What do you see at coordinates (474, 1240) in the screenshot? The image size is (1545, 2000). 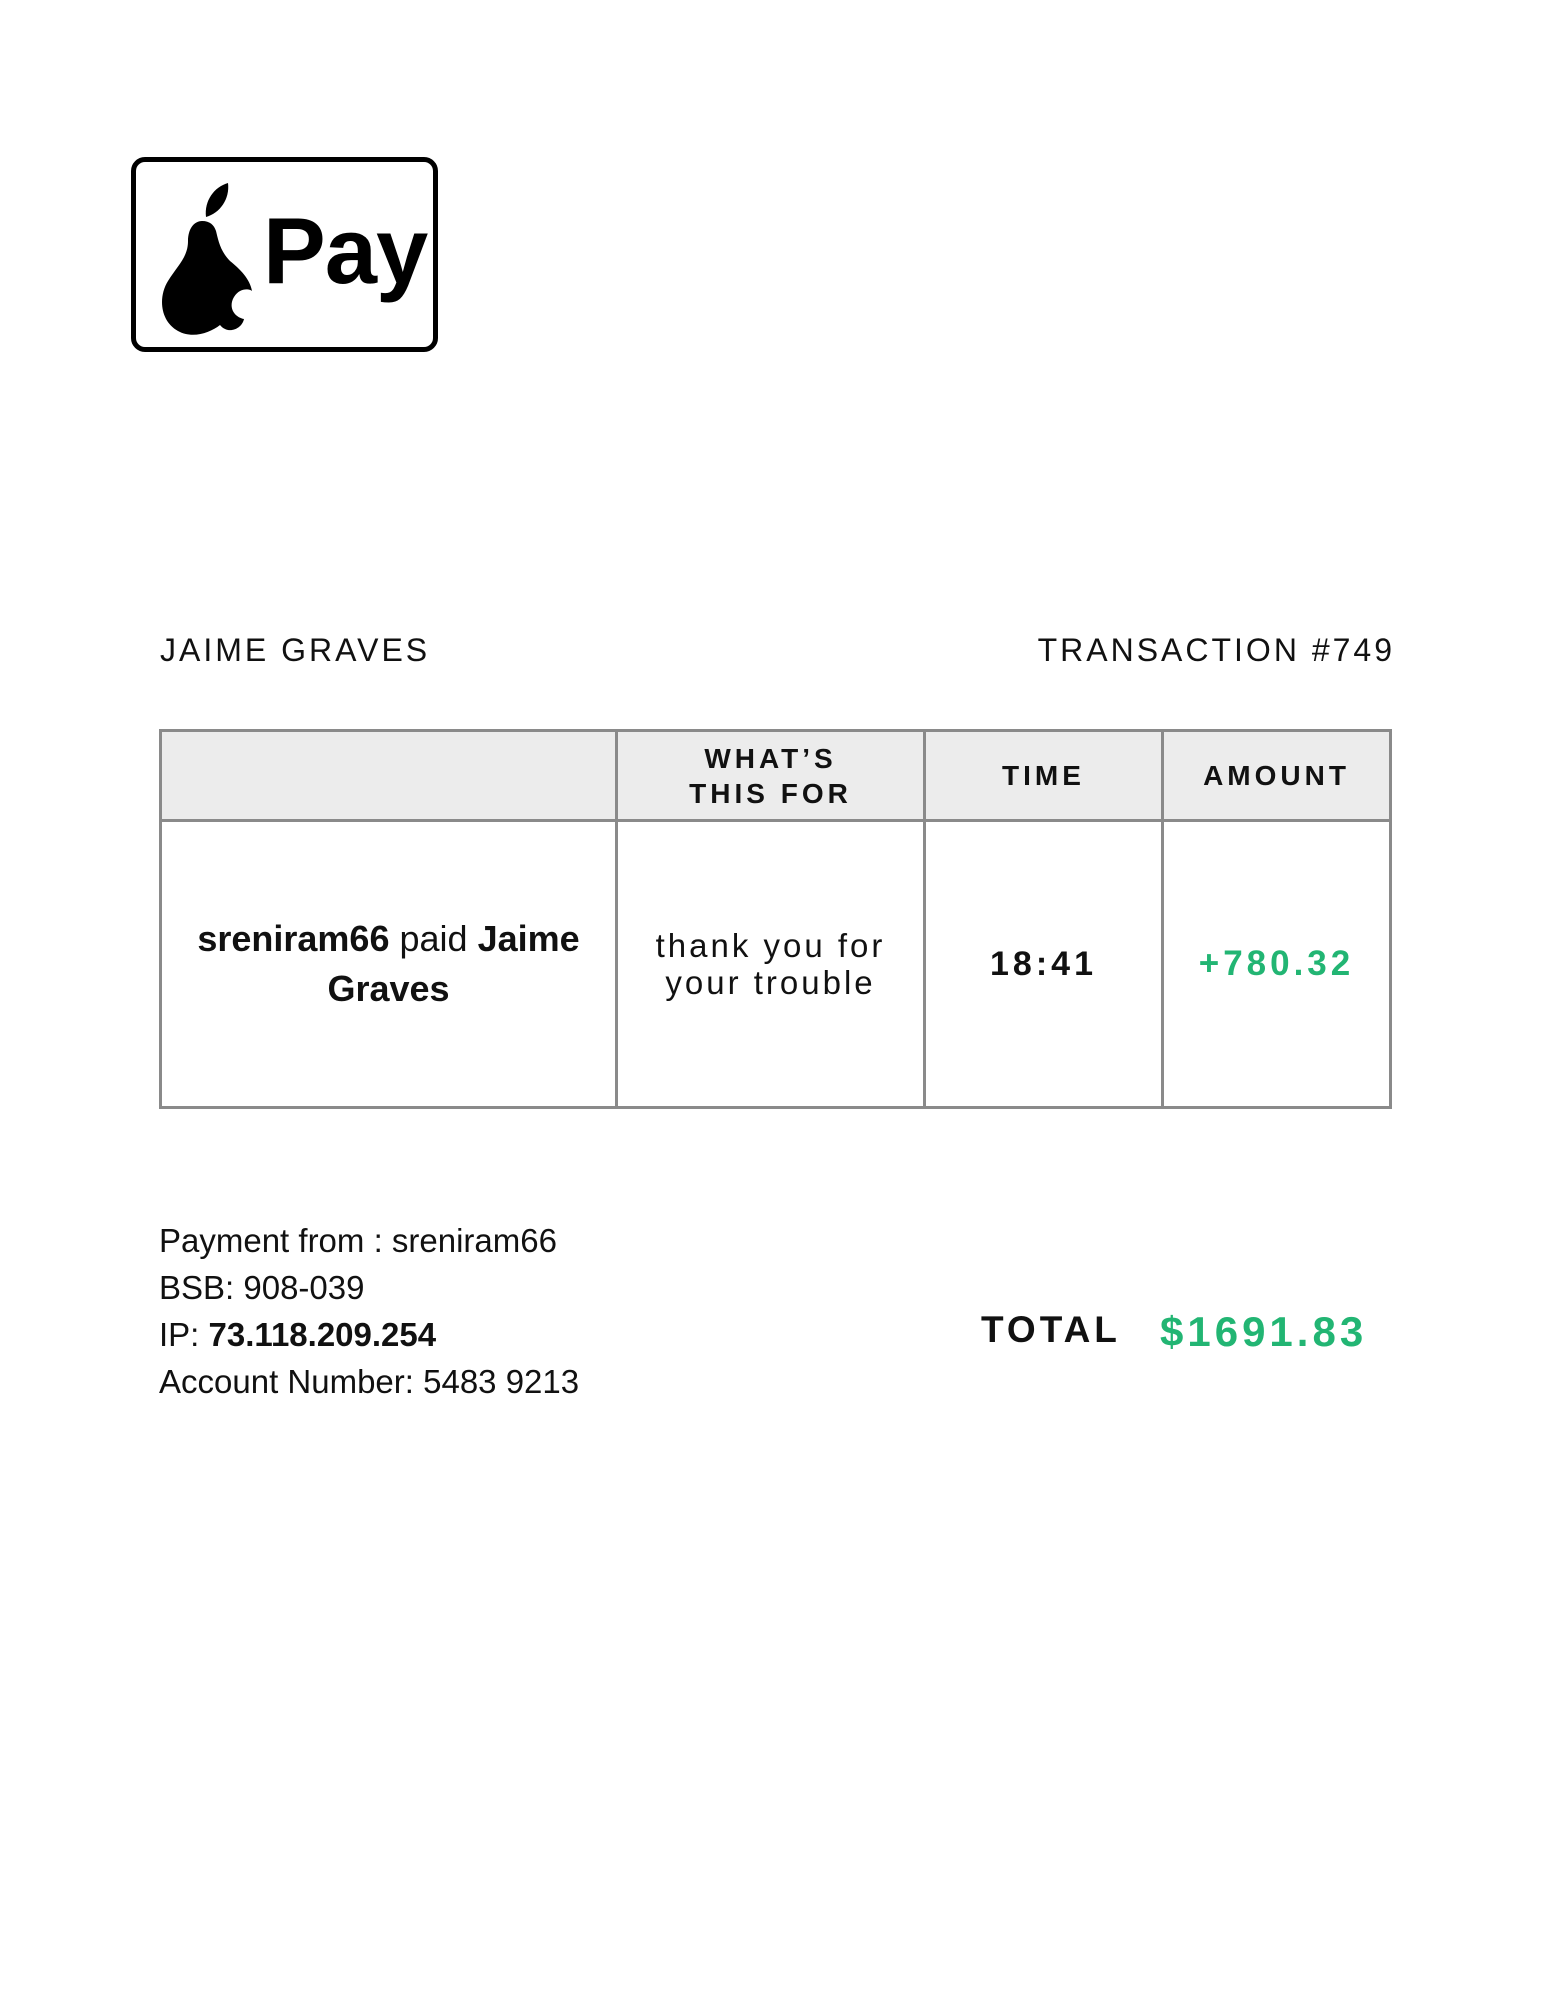 I see `payment-from-value: sreniram66` at bounding box center [474, 1240].